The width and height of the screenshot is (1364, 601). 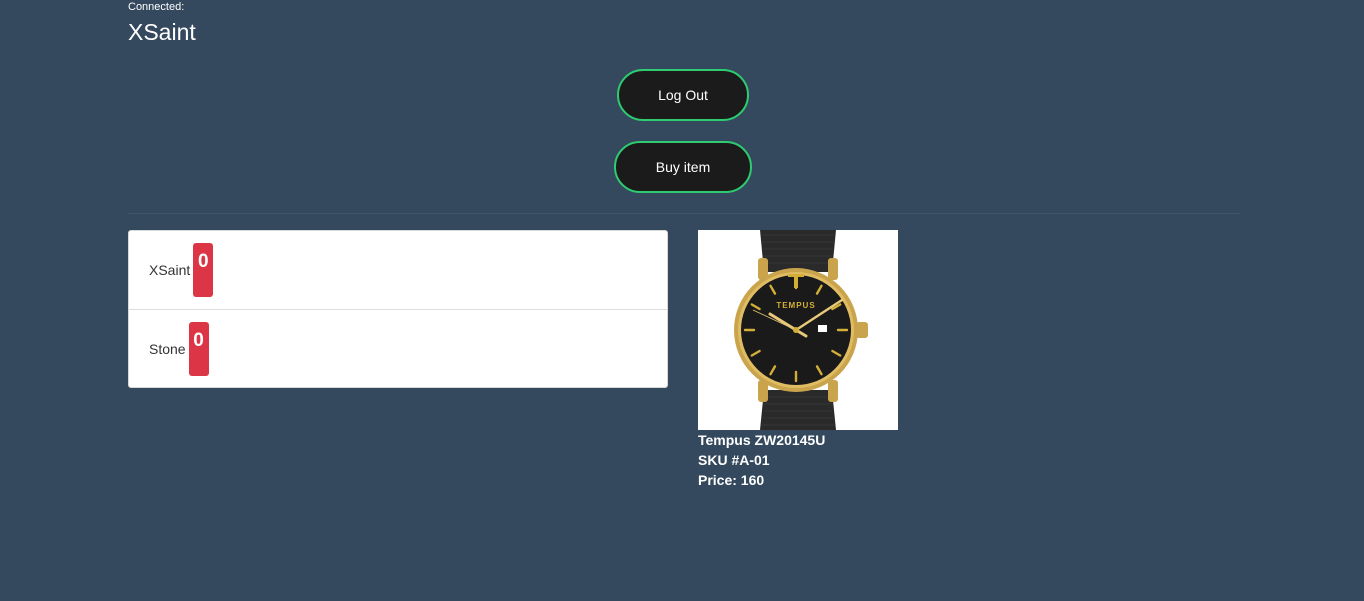 I want to click on divider, so click(x=684, y=213).